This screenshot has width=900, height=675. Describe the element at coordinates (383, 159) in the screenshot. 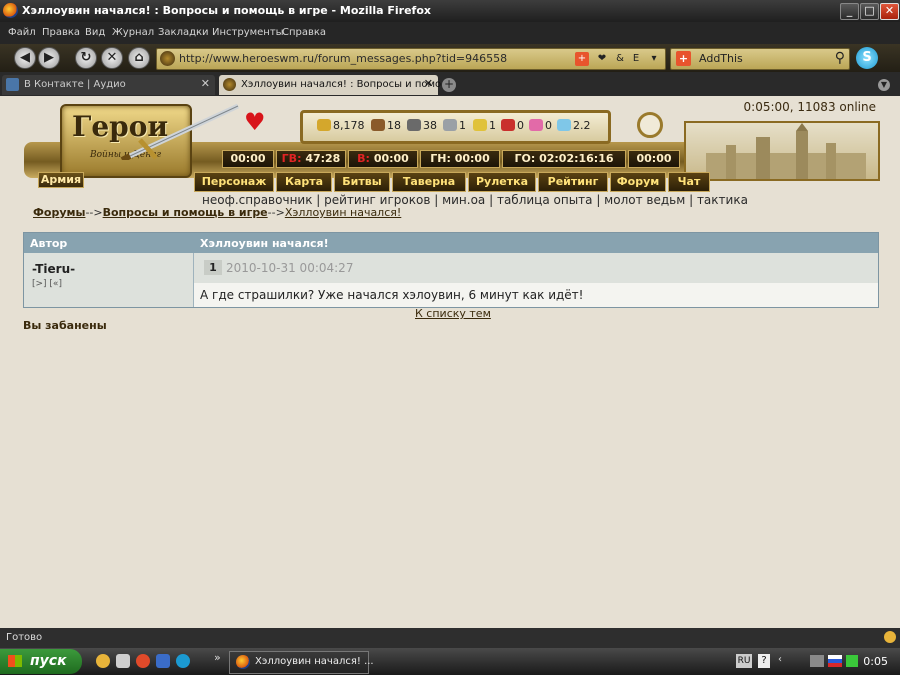

I see `timer-guild-thieves: В: 00:00` at that location.